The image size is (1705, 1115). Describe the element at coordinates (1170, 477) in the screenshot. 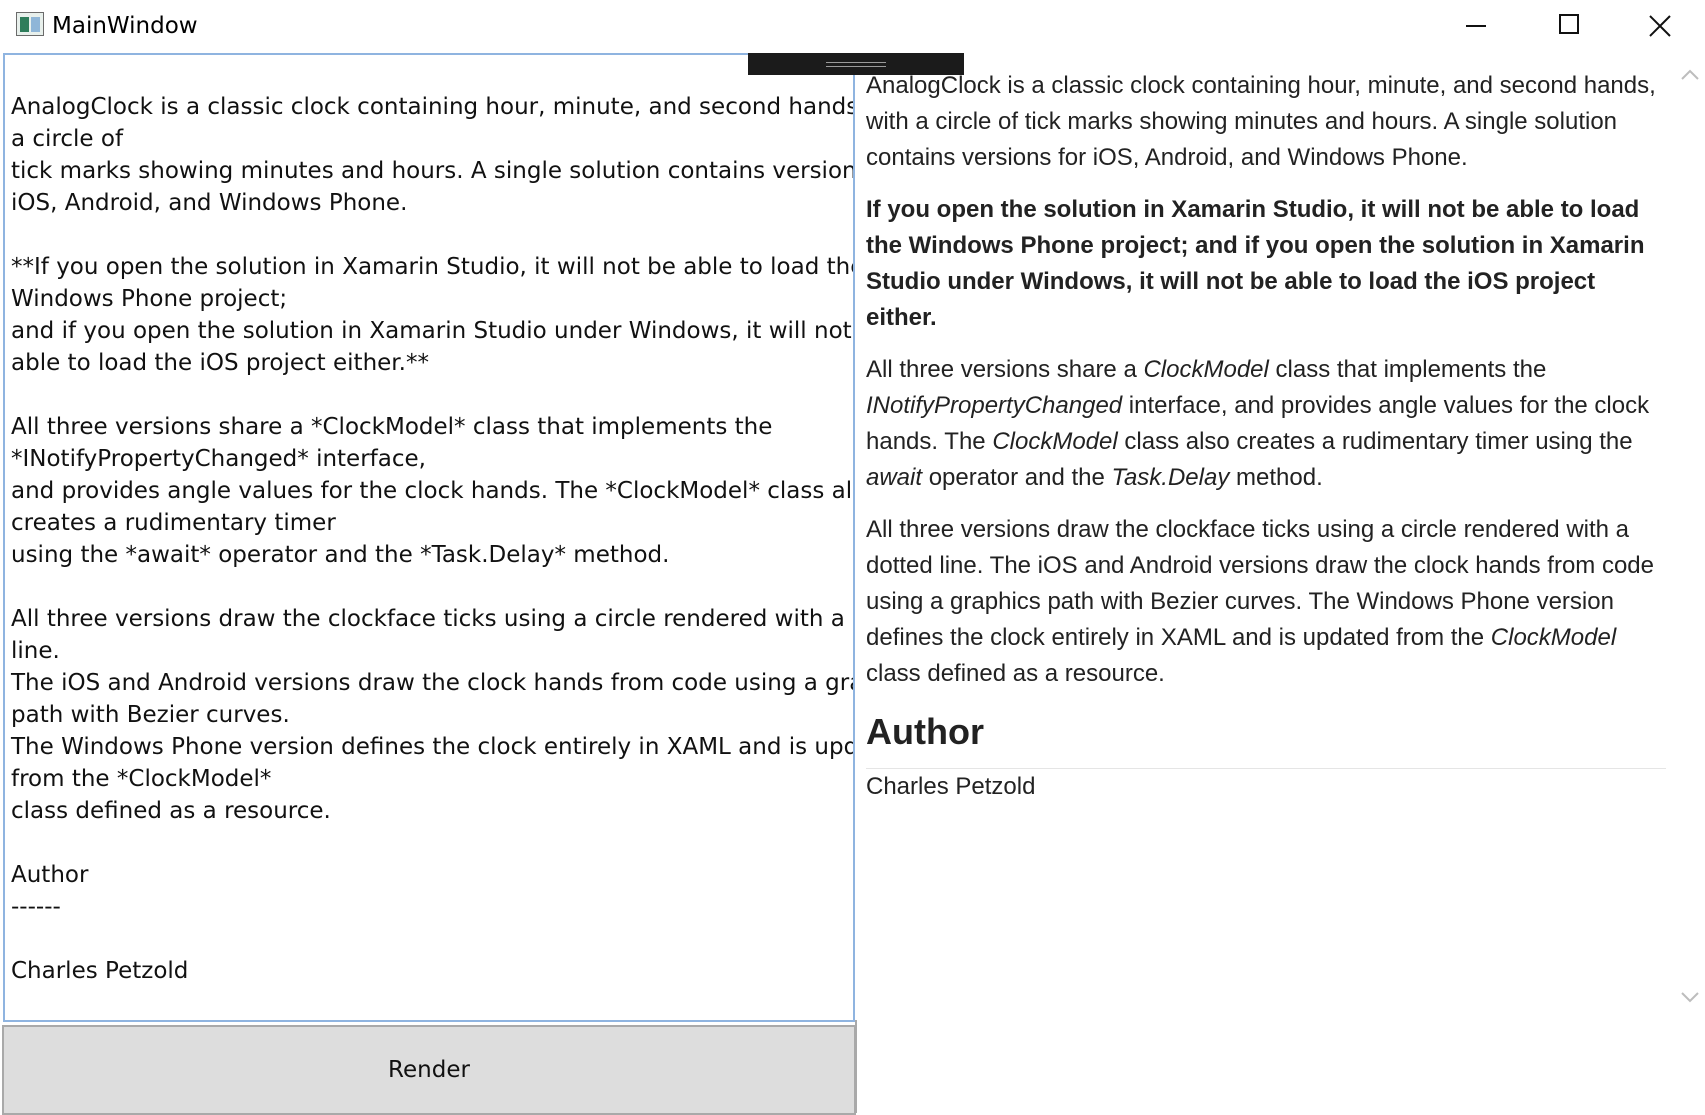

I see `italic-run: Task.Delay` at that location.